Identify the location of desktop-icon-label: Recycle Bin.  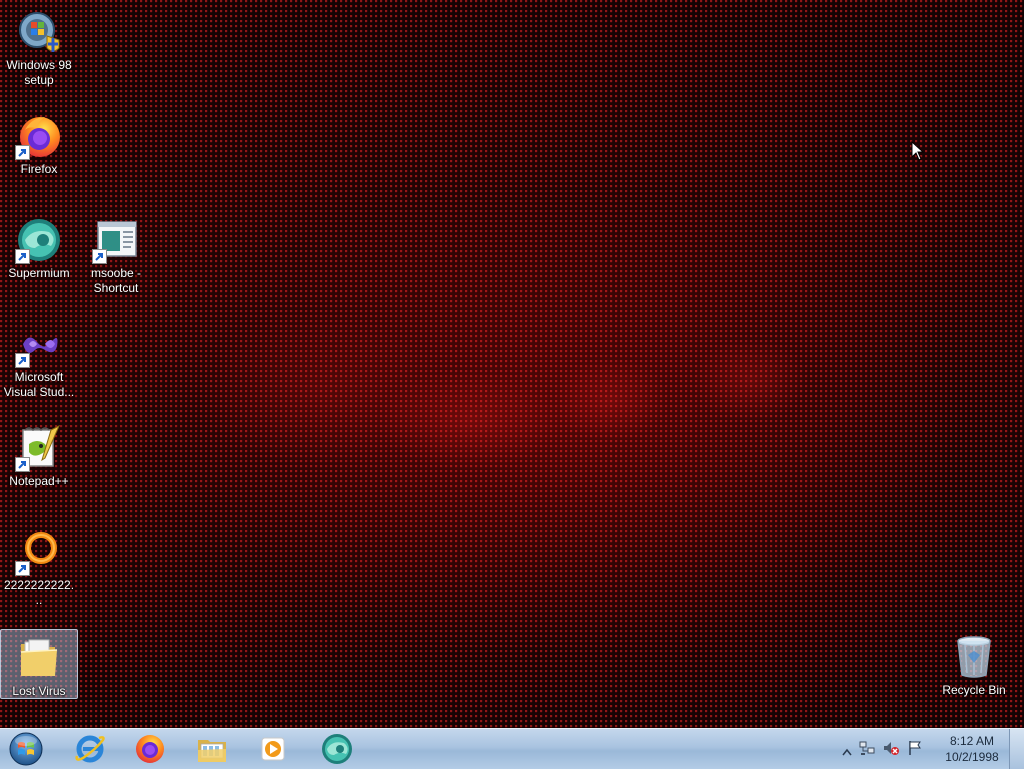
(974, 690).